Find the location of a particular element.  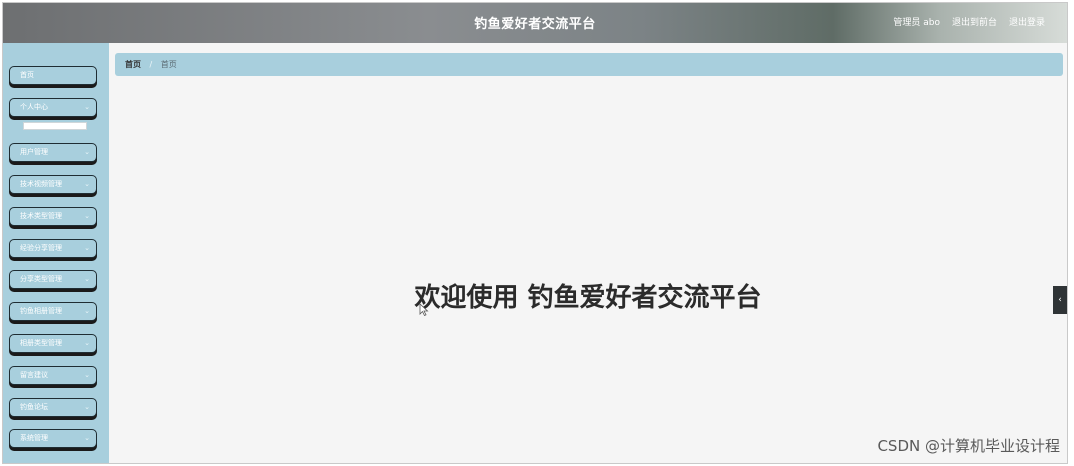

sidebar-item-label: 技术类型管理 is located at coordinates (41, 216).